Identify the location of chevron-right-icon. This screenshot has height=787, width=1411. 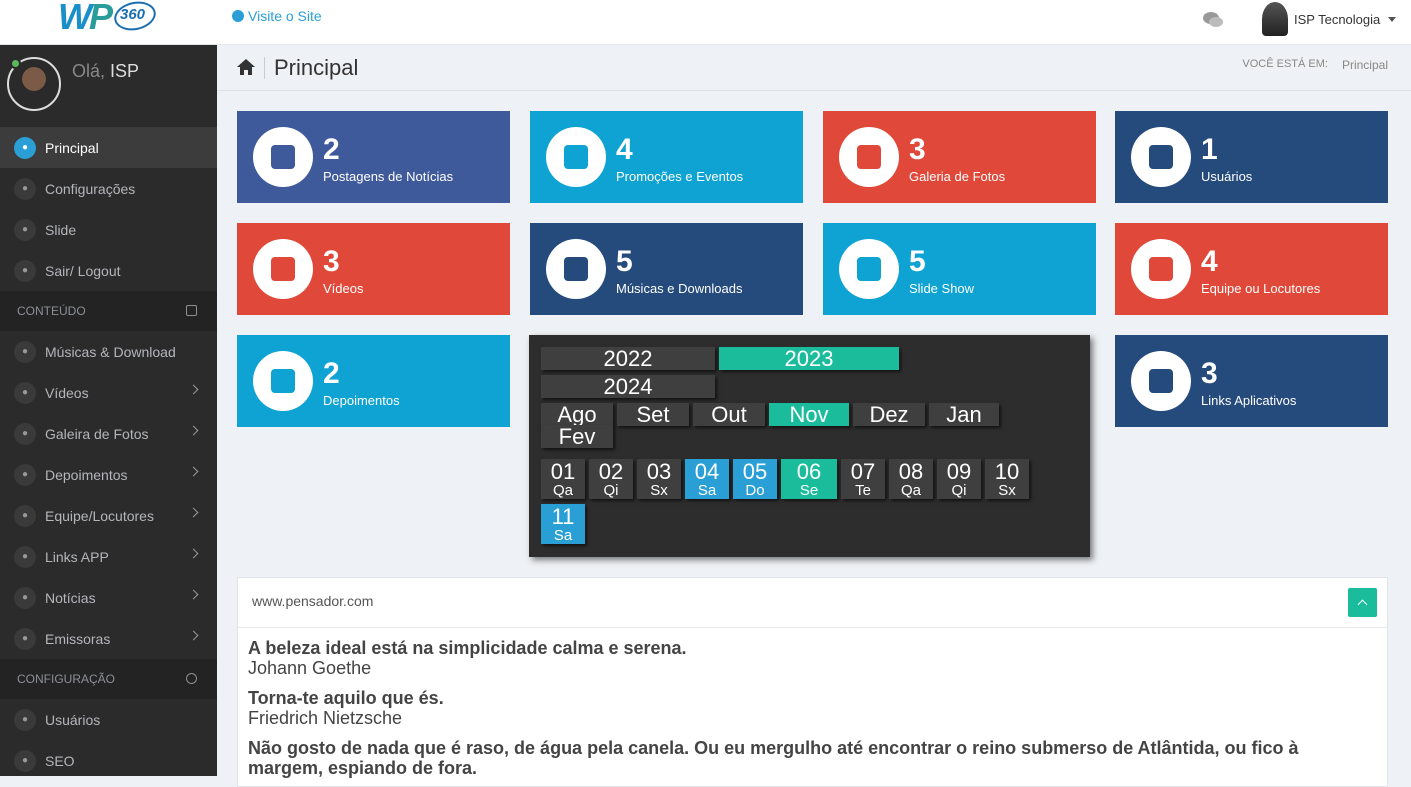
(193, 471).